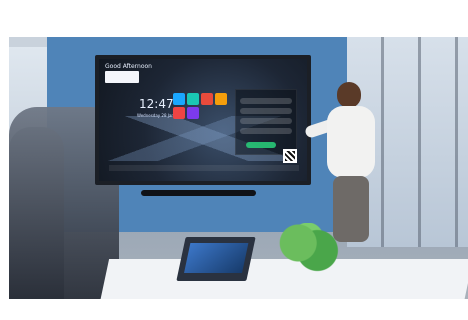 This screenshot has width=468, height=320. Describe the element at coordinates (128, 66) in the screenshot. I see `screen-header: Good Afternoon` at that location.